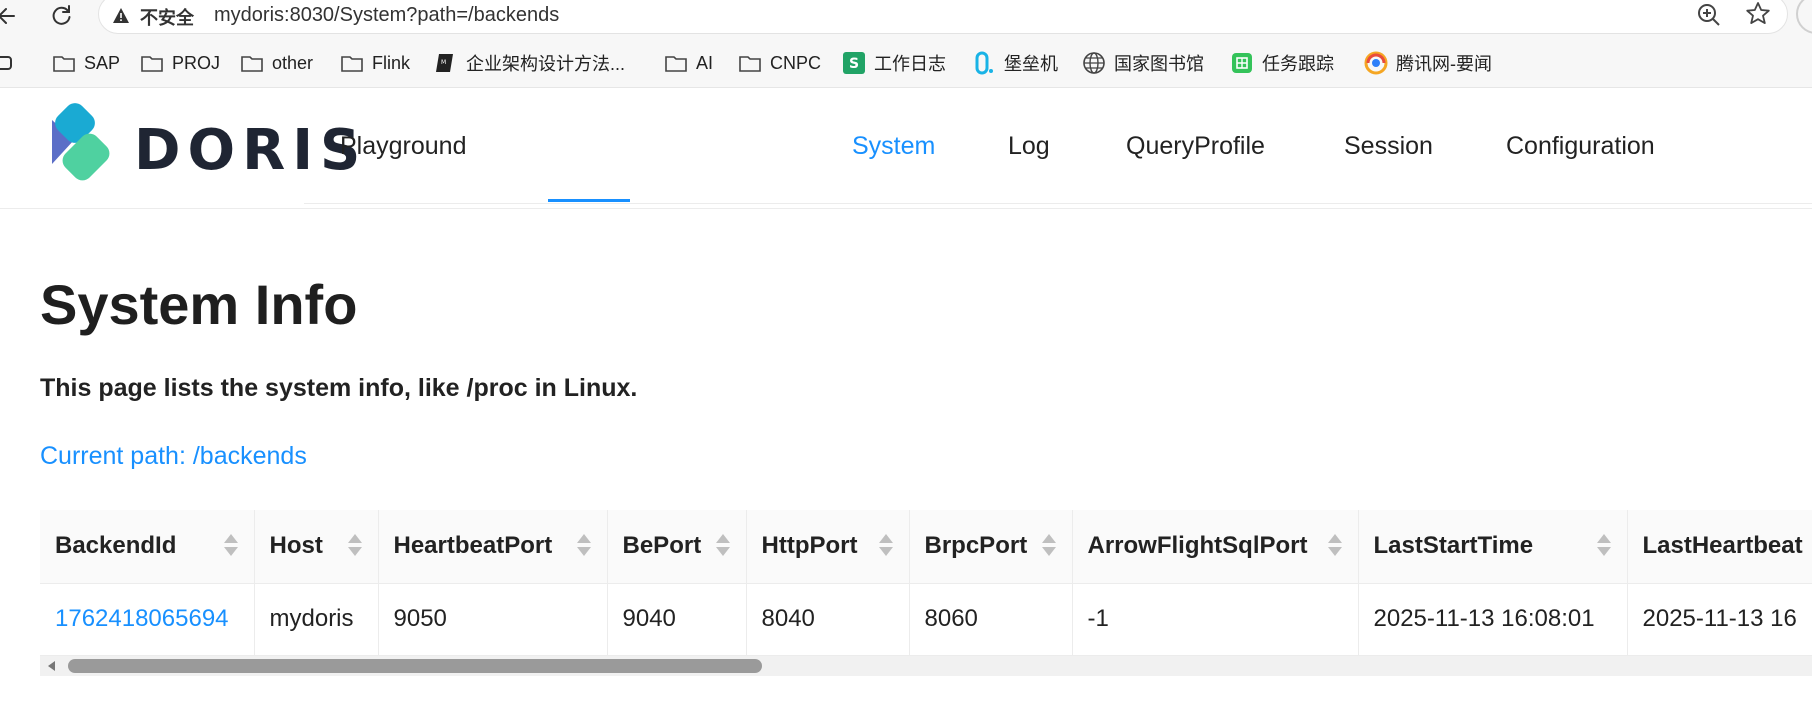 The height and width of the screenshot is (710, 1812). I want to click on column-header-host: Host, so click(316, 547).